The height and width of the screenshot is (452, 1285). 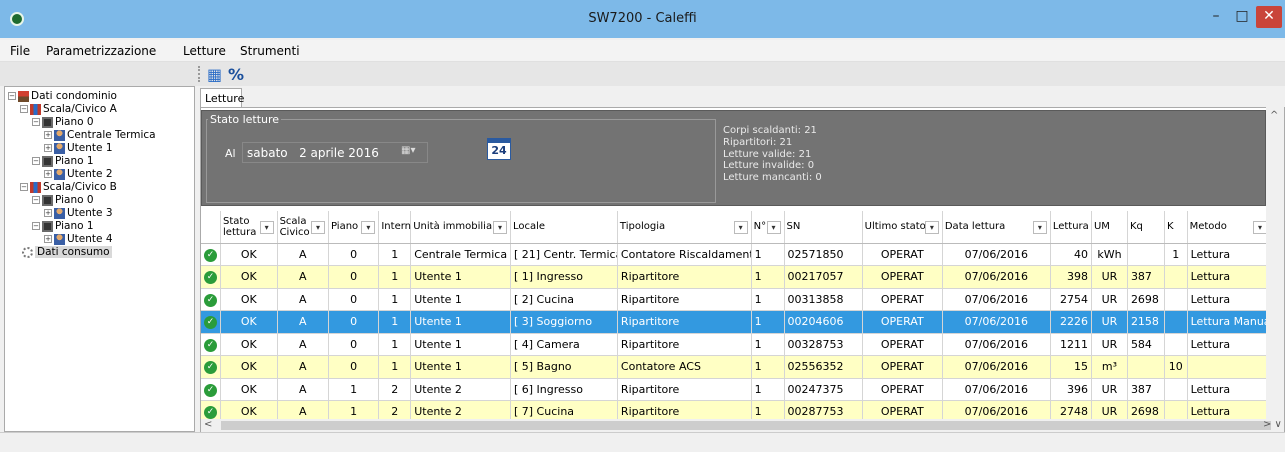 I want to click on tree-node-piano-1b: − Piano 1, so click(x=63, y=226).